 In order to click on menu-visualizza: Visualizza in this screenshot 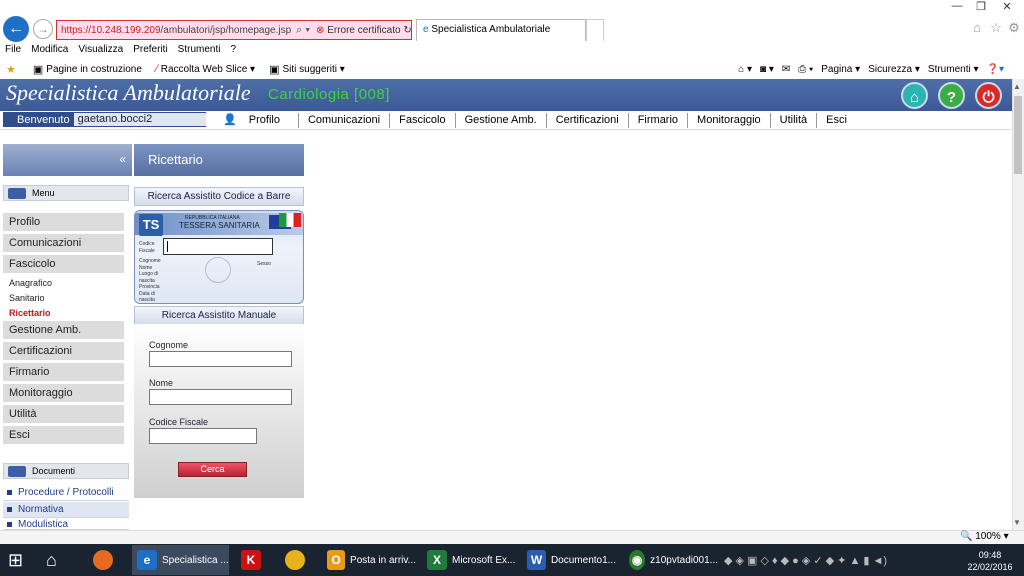, I will do `click(100, 50)`.